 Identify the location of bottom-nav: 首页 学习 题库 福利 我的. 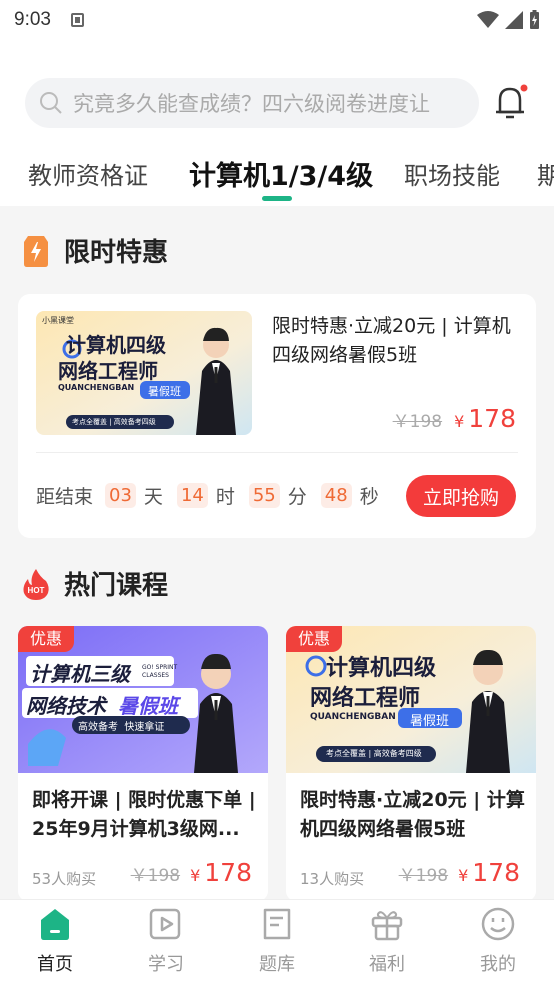
(277, 941).